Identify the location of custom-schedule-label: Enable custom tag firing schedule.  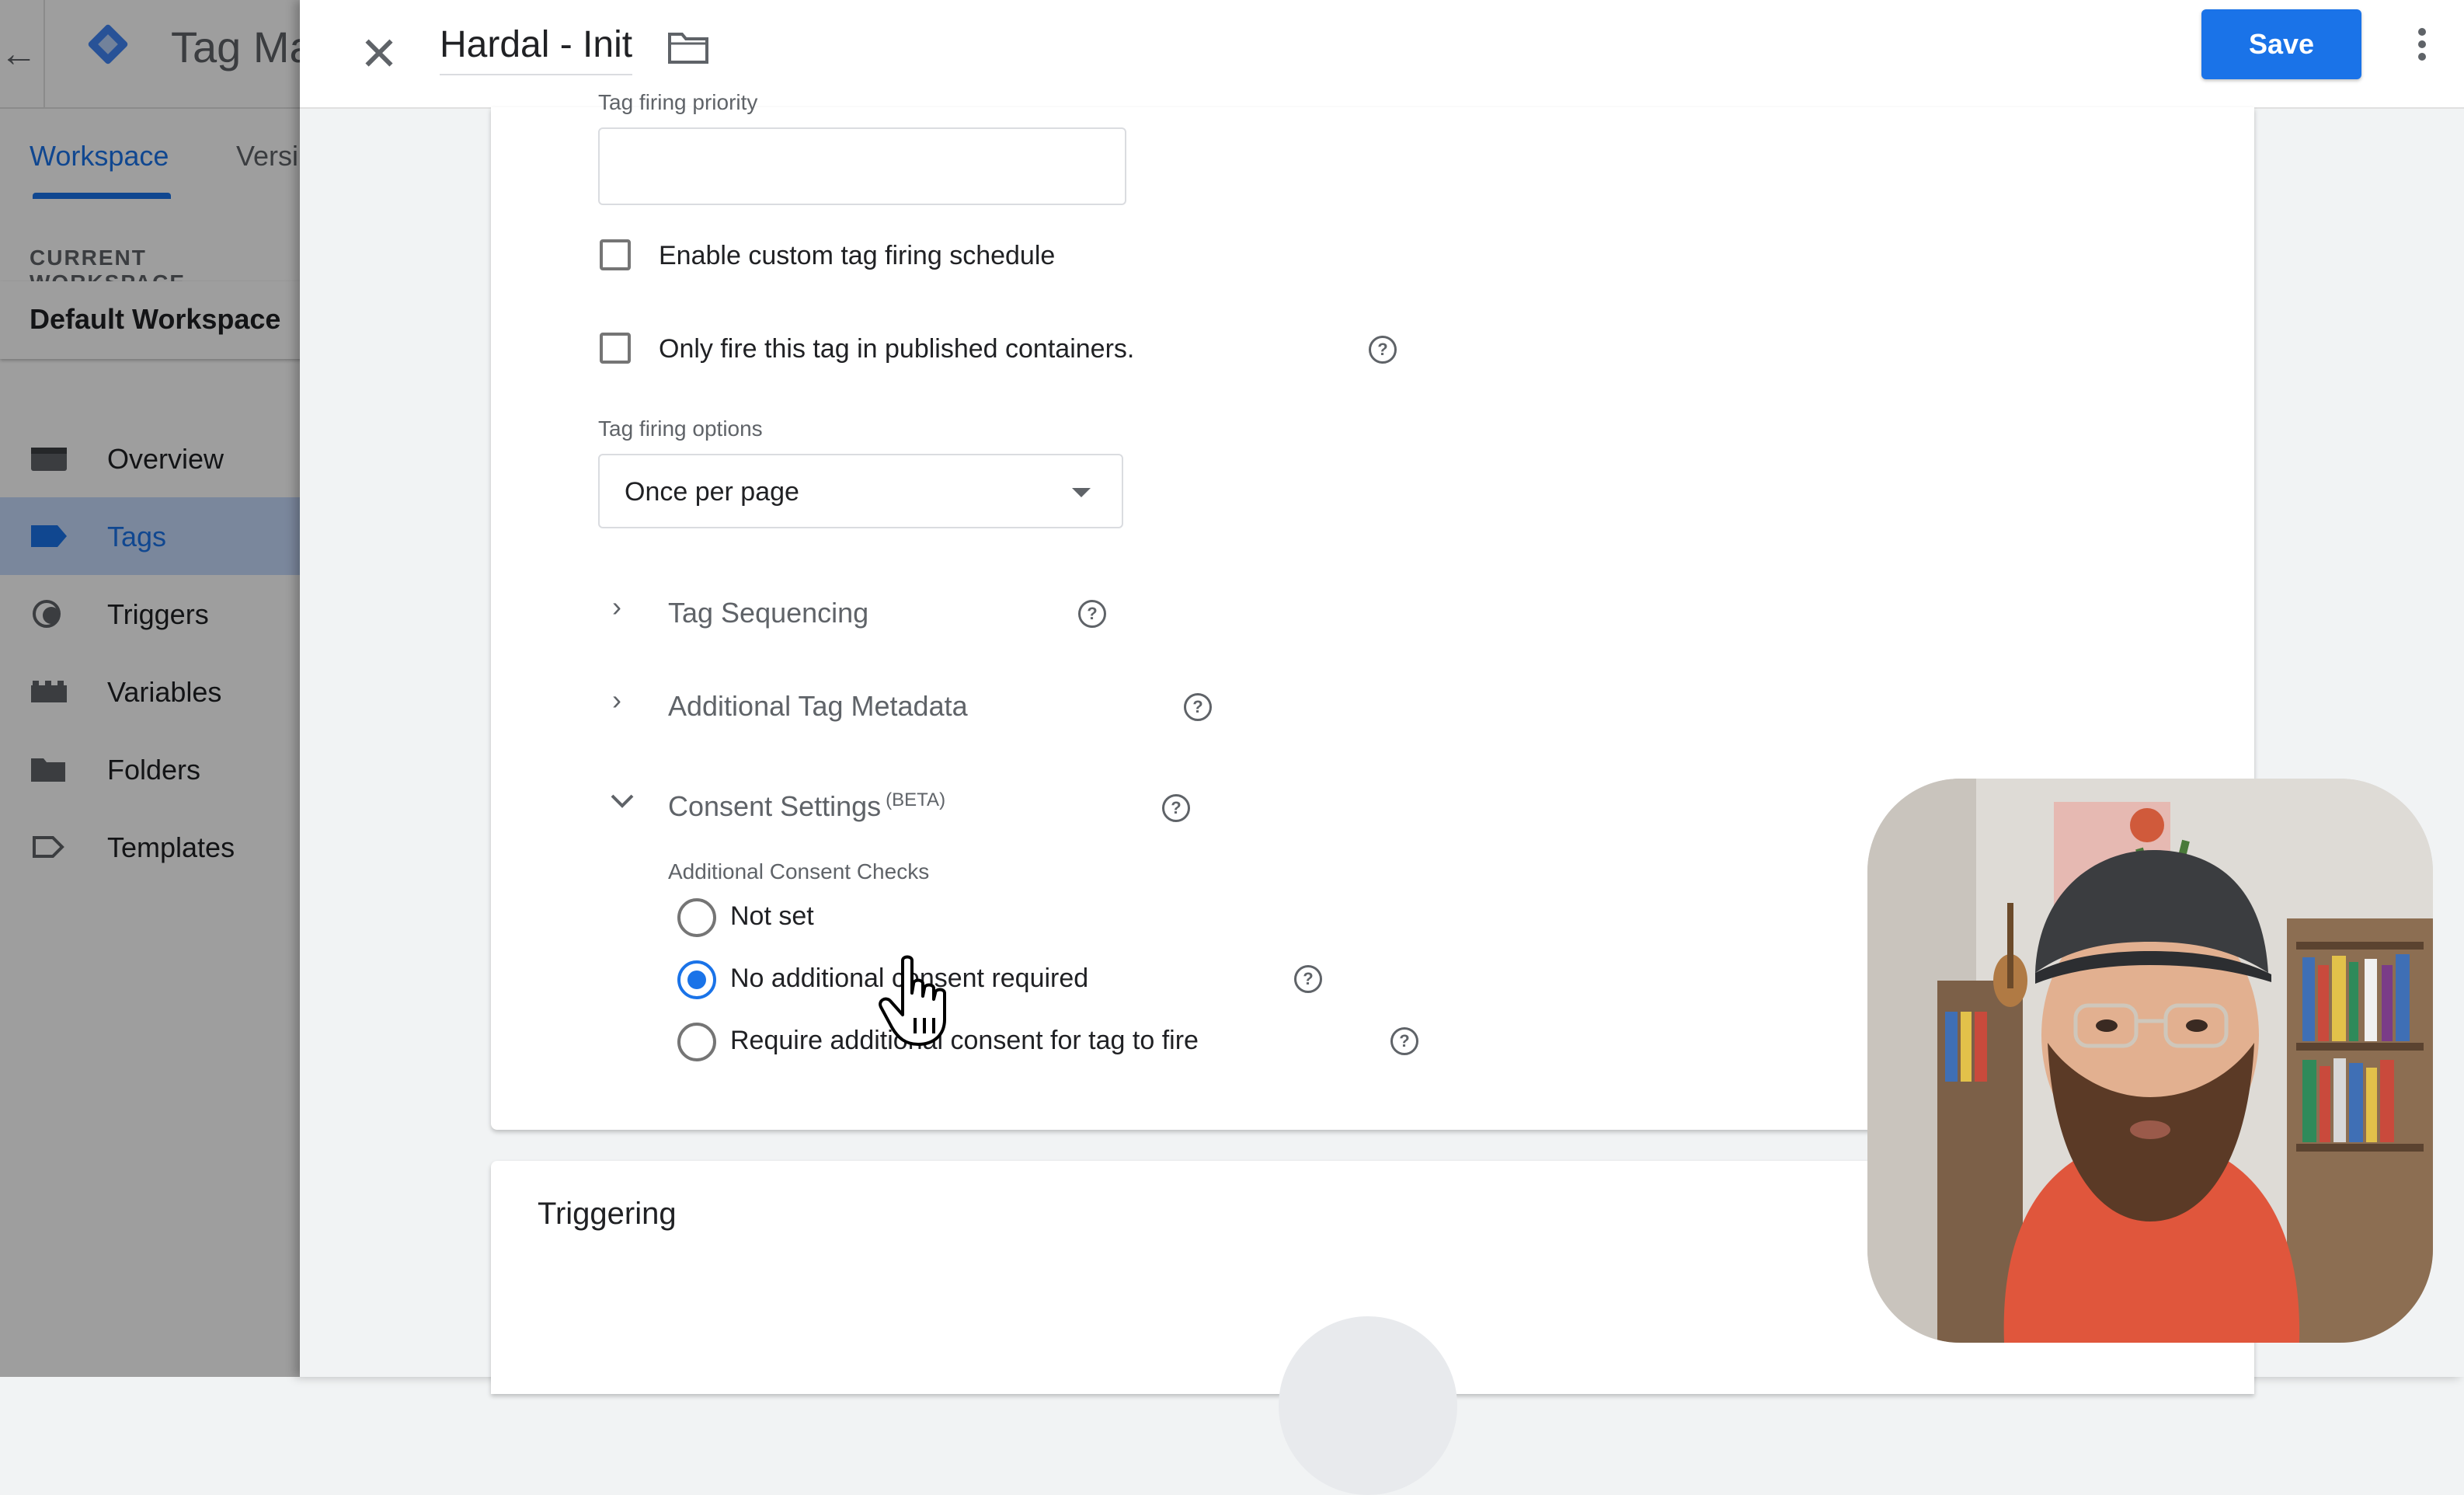
(858, 255).